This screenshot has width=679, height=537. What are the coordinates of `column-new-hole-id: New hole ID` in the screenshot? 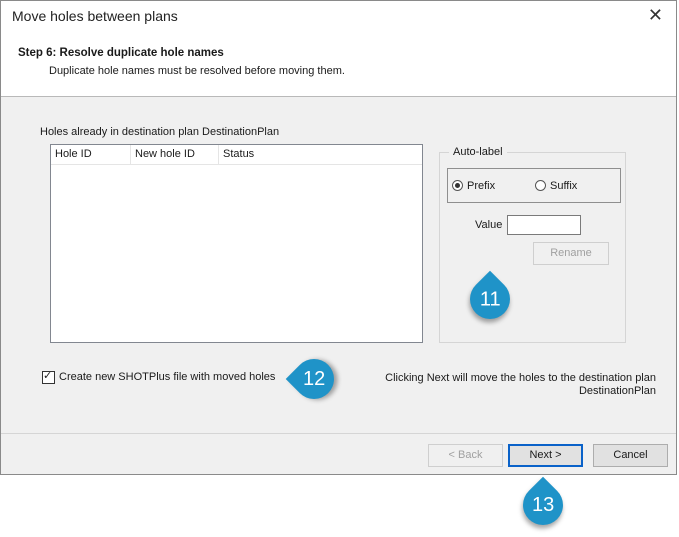 It's located at (175, 154).